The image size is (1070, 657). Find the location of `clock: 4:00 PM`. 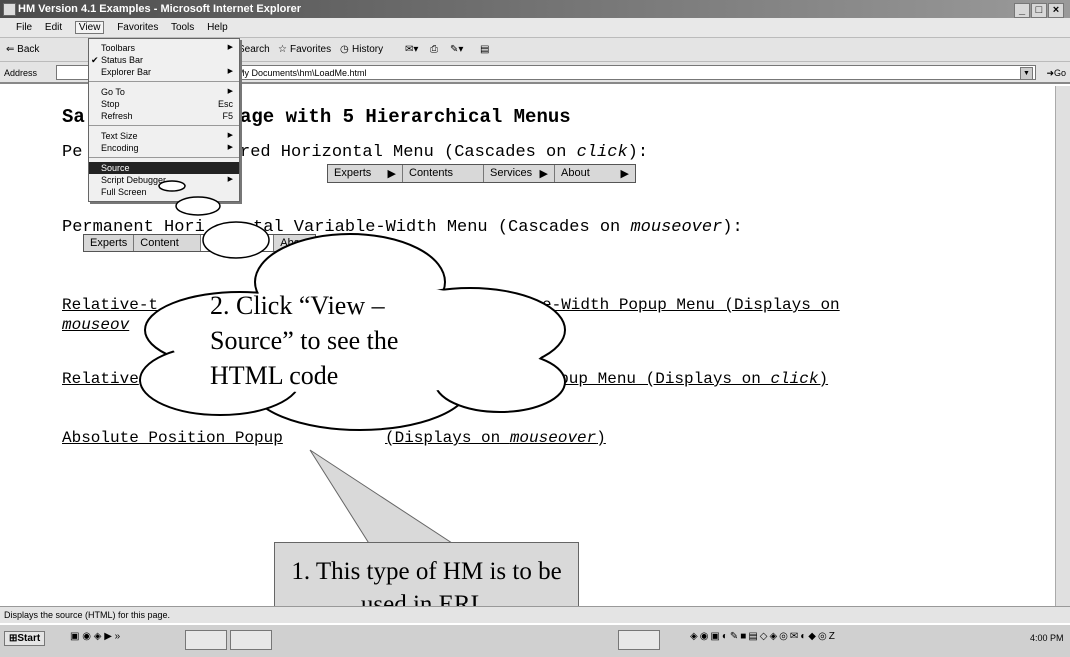

clock: 4:00 PM is located at coordinates (1047, 638).